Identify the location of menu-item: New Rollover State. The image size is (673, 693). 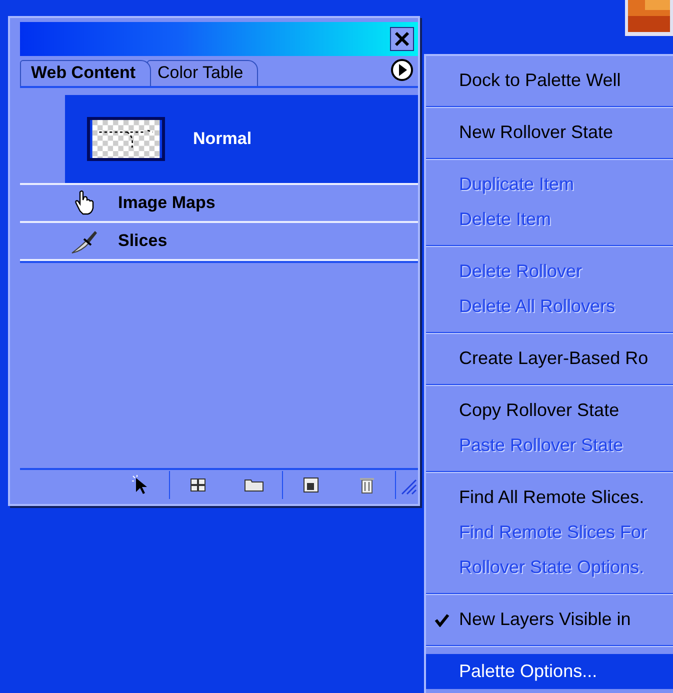
(549, 132).